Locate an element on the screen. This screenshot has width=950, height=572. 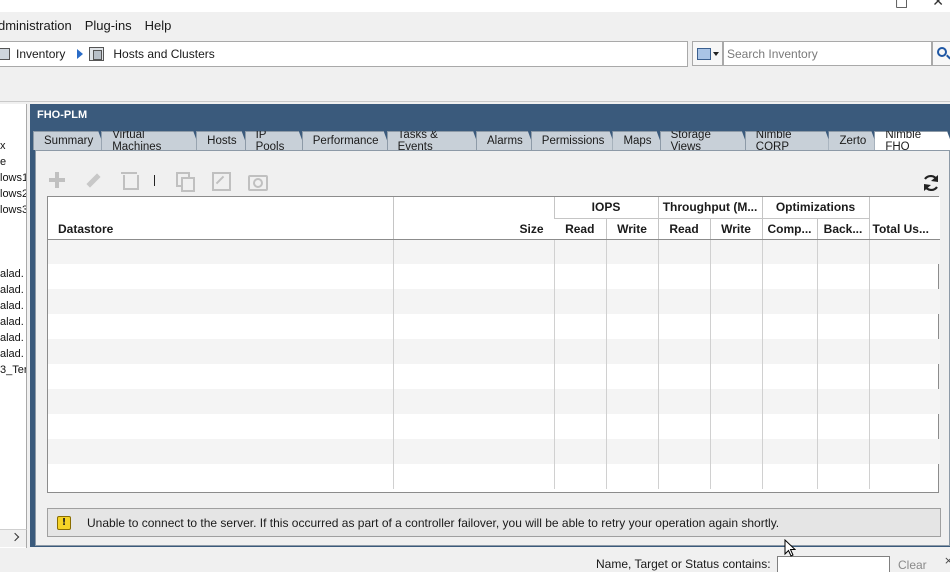
window-title-strip: □ ✕ is located at coordinates (475, 6).